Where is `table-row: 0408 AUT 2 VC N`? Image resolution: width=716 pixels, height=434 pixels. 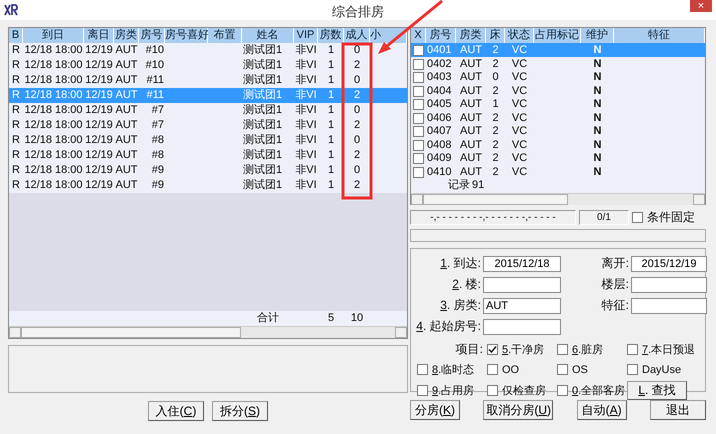 table-row: 0408 AUT 2 VC N is located at coordinates (558, 144).